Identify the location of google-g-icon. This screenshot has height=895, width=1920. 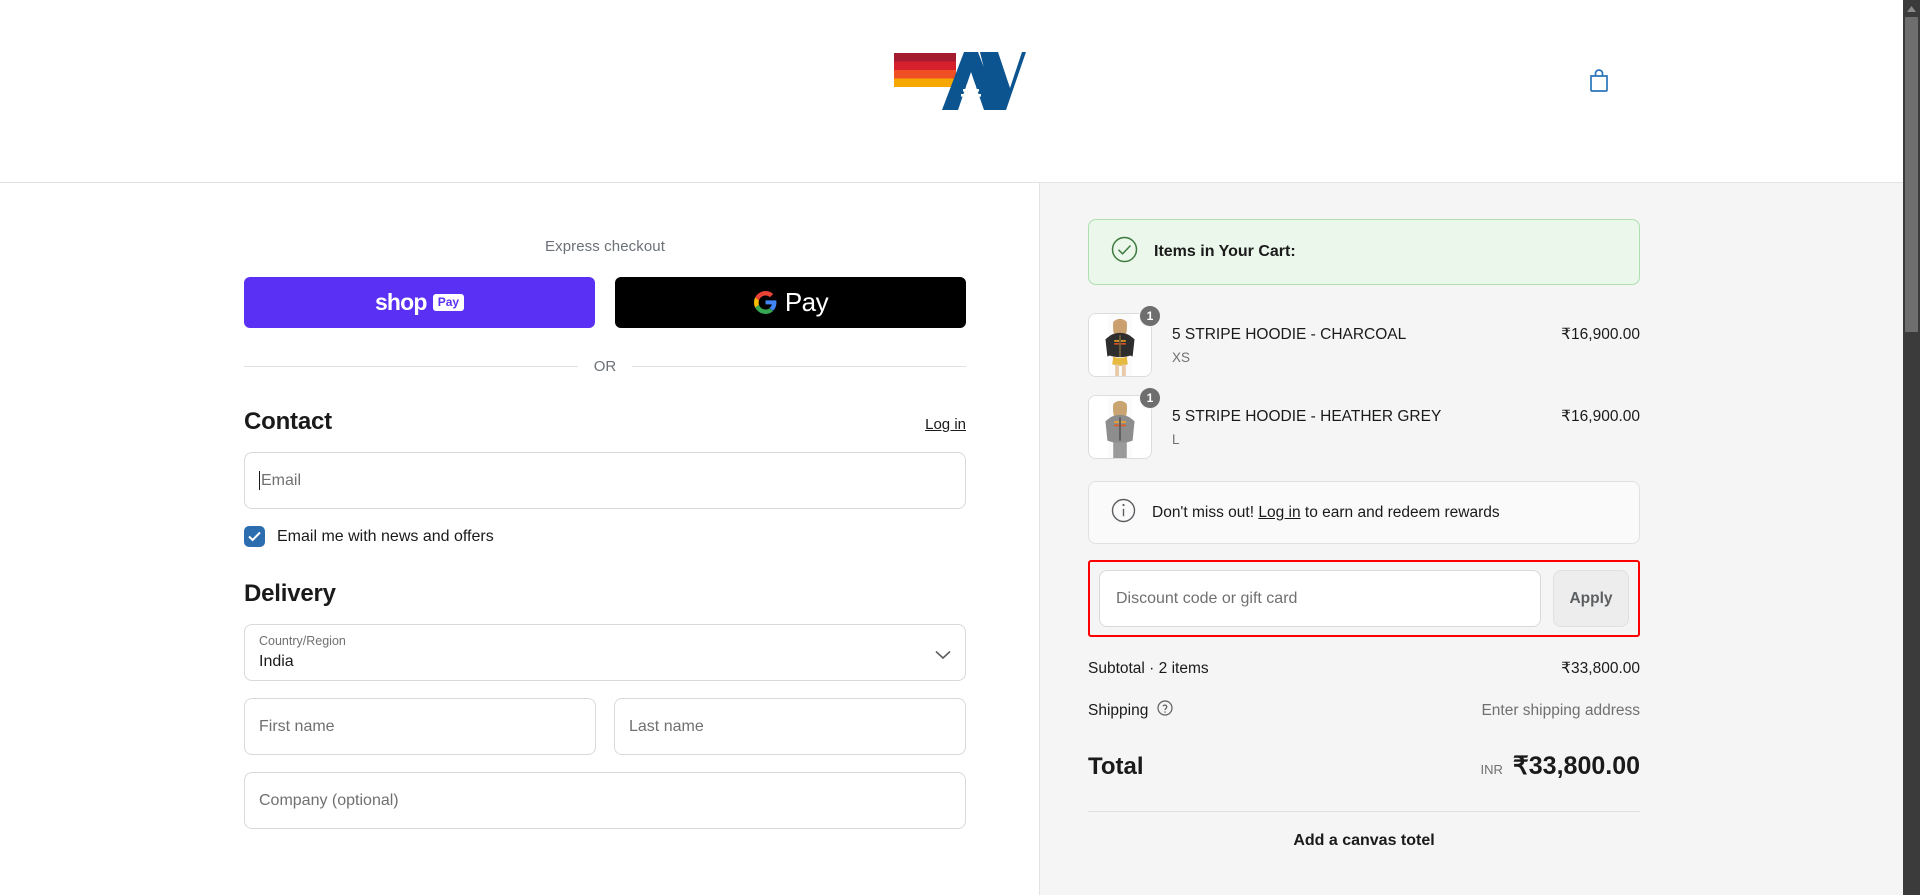
(765, 302).